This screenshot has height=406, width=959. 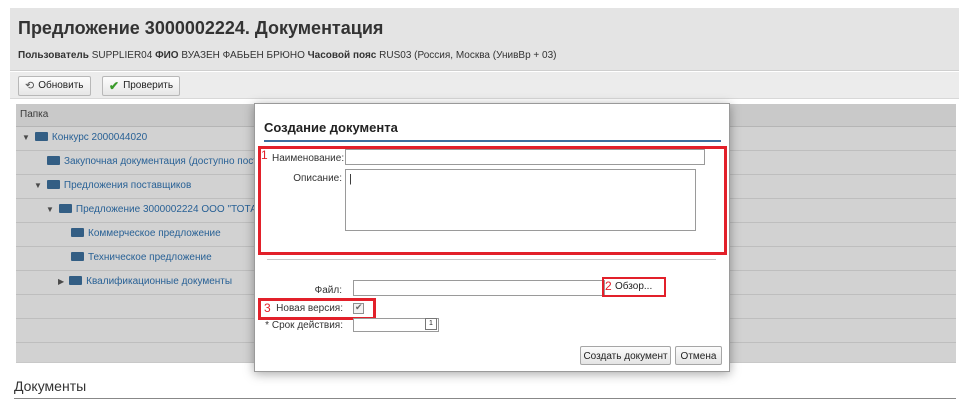 What do you see at coordinates (331, 127) in the screenshot?
I see `dialog-title: Создание документа` at bounding box center [331, 127].